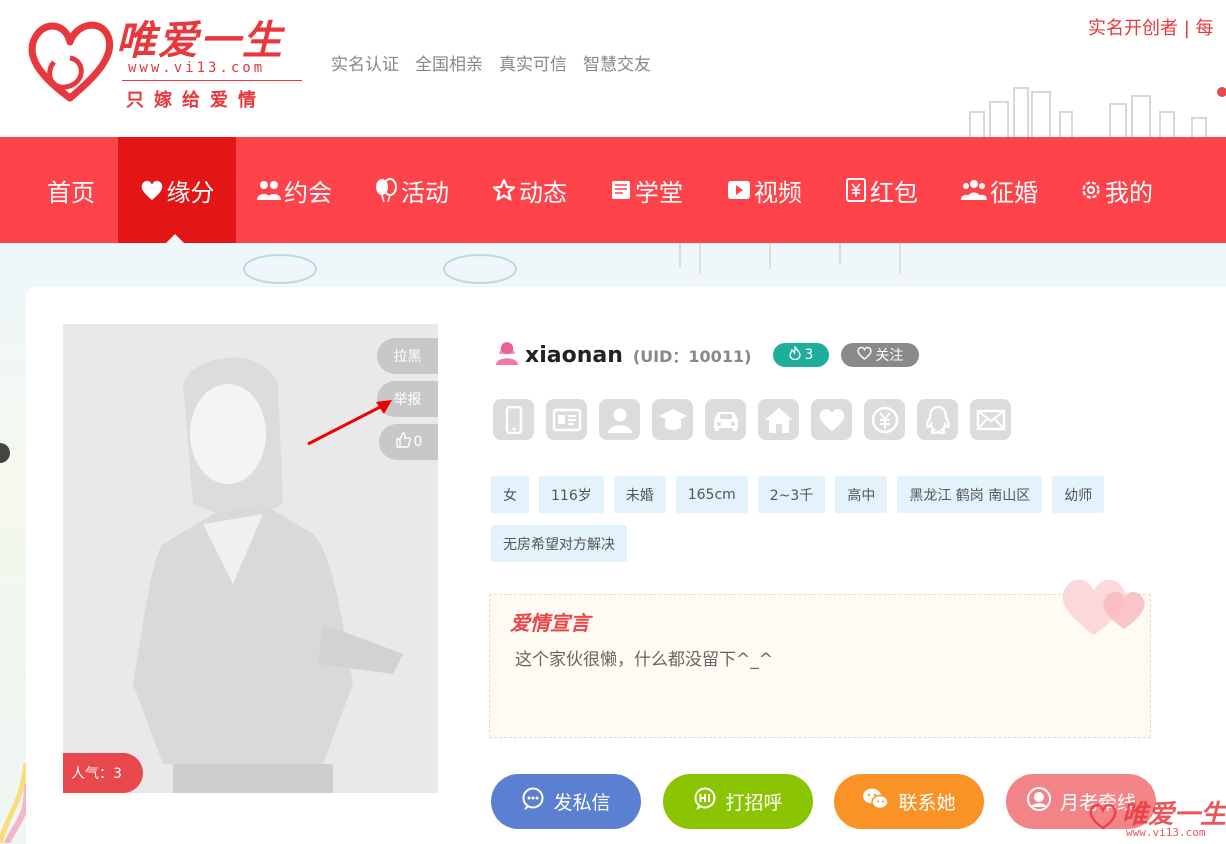 Image resolution: width=1226 pixels, height=844 pixels. What do you see at coordinates (197, 68) in the screenshot?
I see `logo-url: www.vi13.com` at bounding box center [197, 68].